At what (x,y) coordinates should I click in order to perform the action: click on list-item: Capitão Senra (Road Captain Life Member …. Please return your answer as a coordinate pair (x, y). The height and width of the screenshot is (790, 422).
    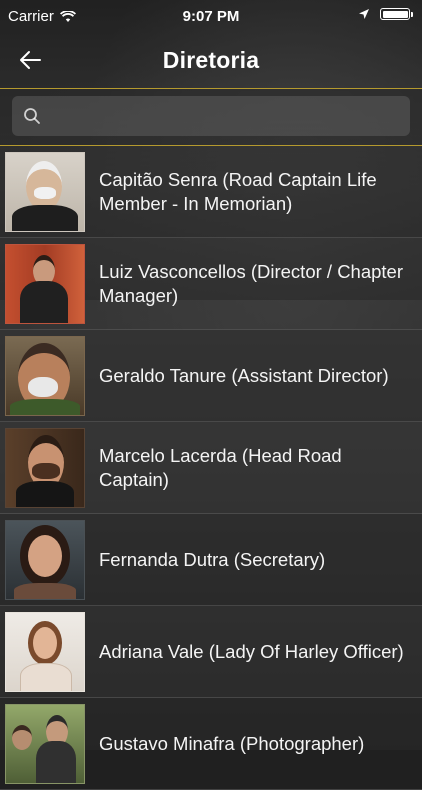
    Looking at the image, I should click on (211, 192).